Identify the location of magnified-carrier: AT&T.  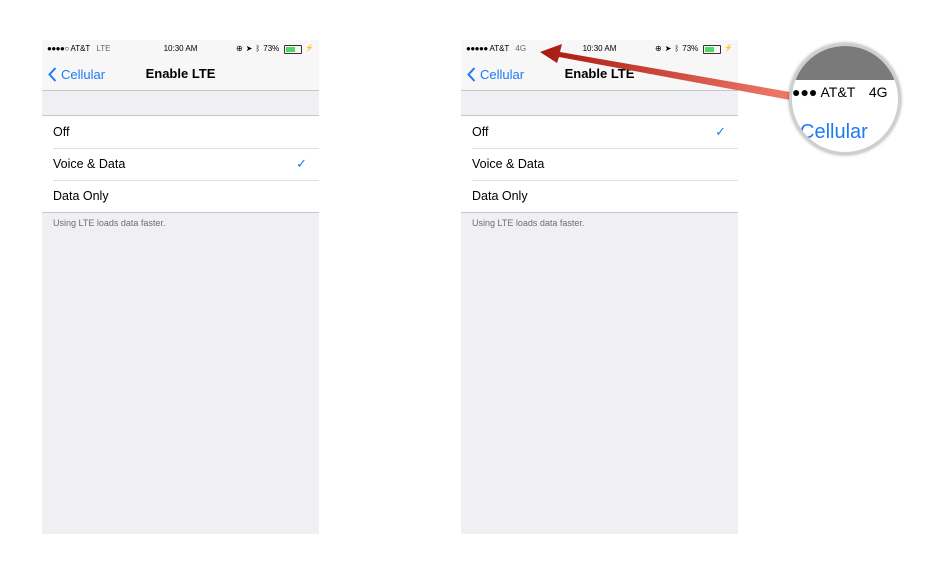
(838, 92).